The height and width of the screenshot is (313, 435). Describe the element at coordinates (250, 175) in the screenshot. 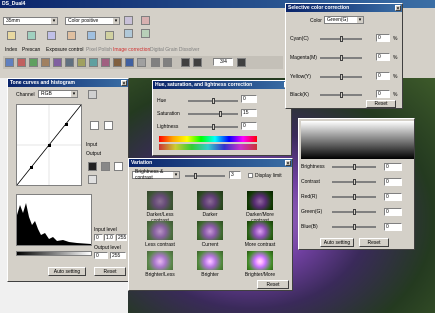

I see `display-limit-checkbox` at that location.